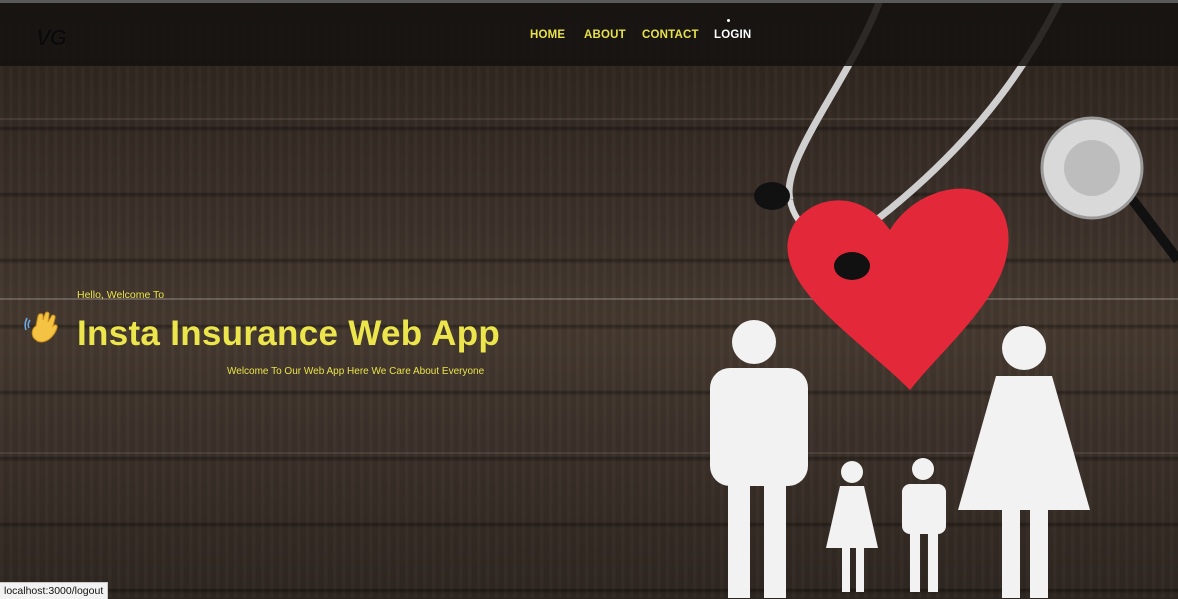 Image resolution: width=1178 pixels, height=599 pixels. What do you see at coordinates (852, 526) in the screenshot?
I see `daughter-figure` at bounding box center [852, 526].